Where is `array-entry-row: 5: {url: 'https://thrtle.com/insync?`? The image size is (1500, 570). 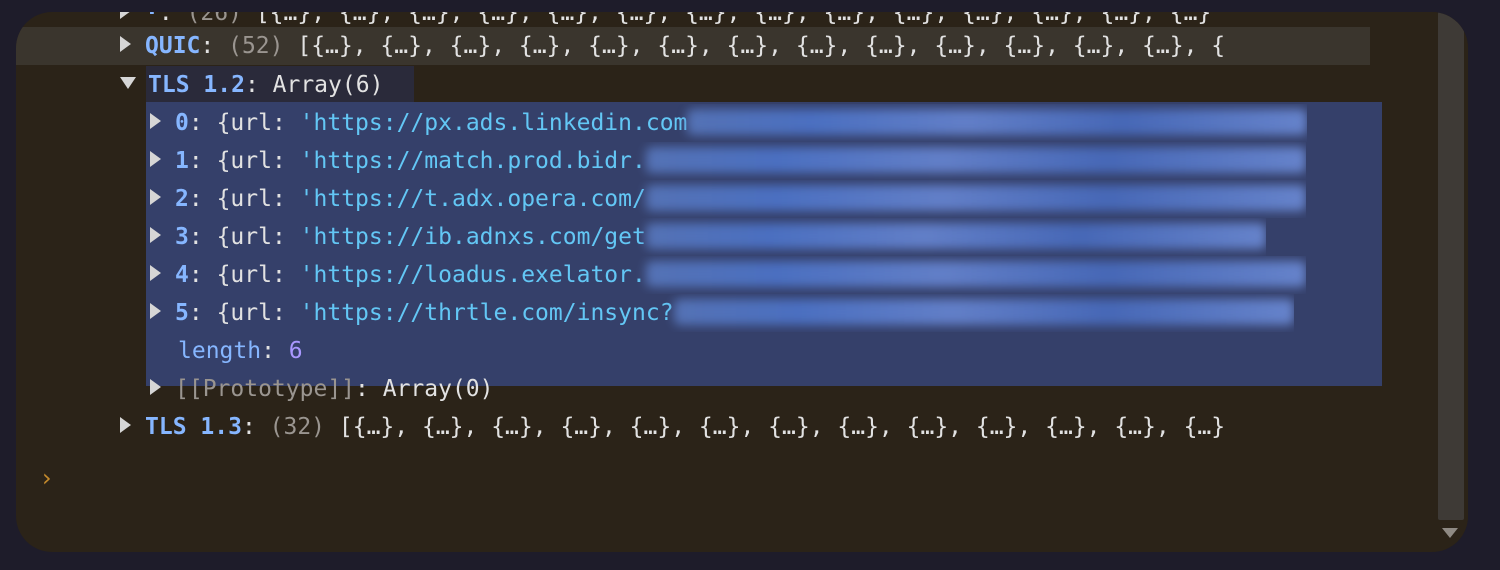 array-entry-row: 5: {url: 'https://thrtle.com/insync? is located at coordinates (722, 313).